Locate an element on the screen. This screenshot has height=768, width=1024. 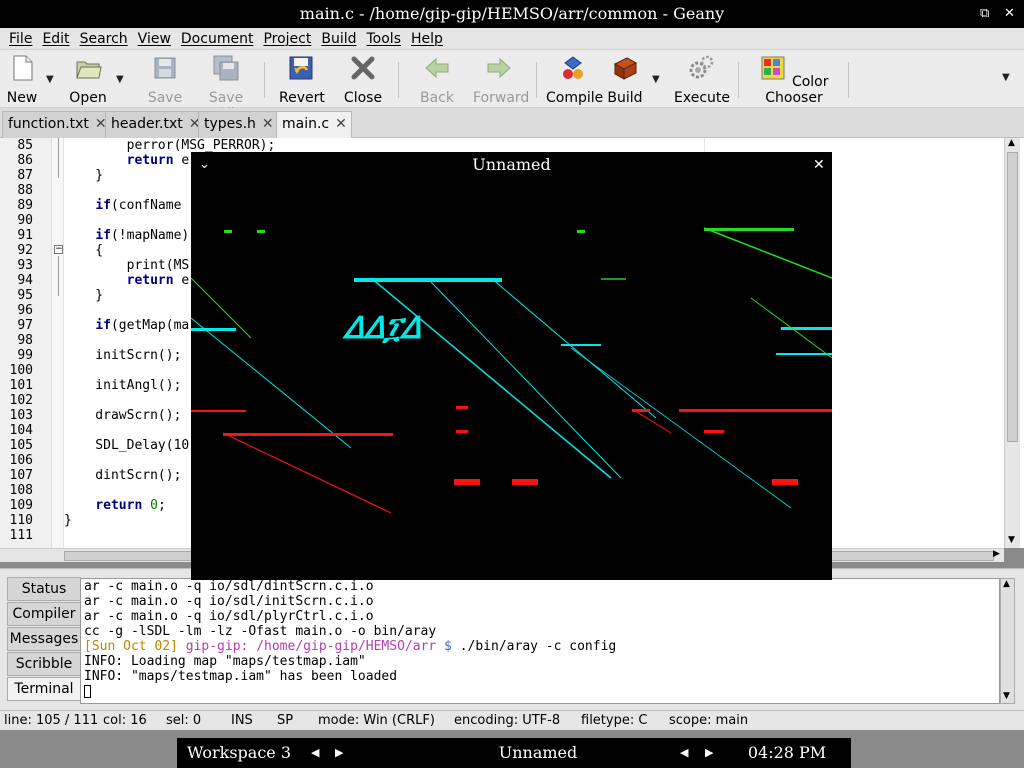
menu-search: Search is located at coordinates (104, 37).